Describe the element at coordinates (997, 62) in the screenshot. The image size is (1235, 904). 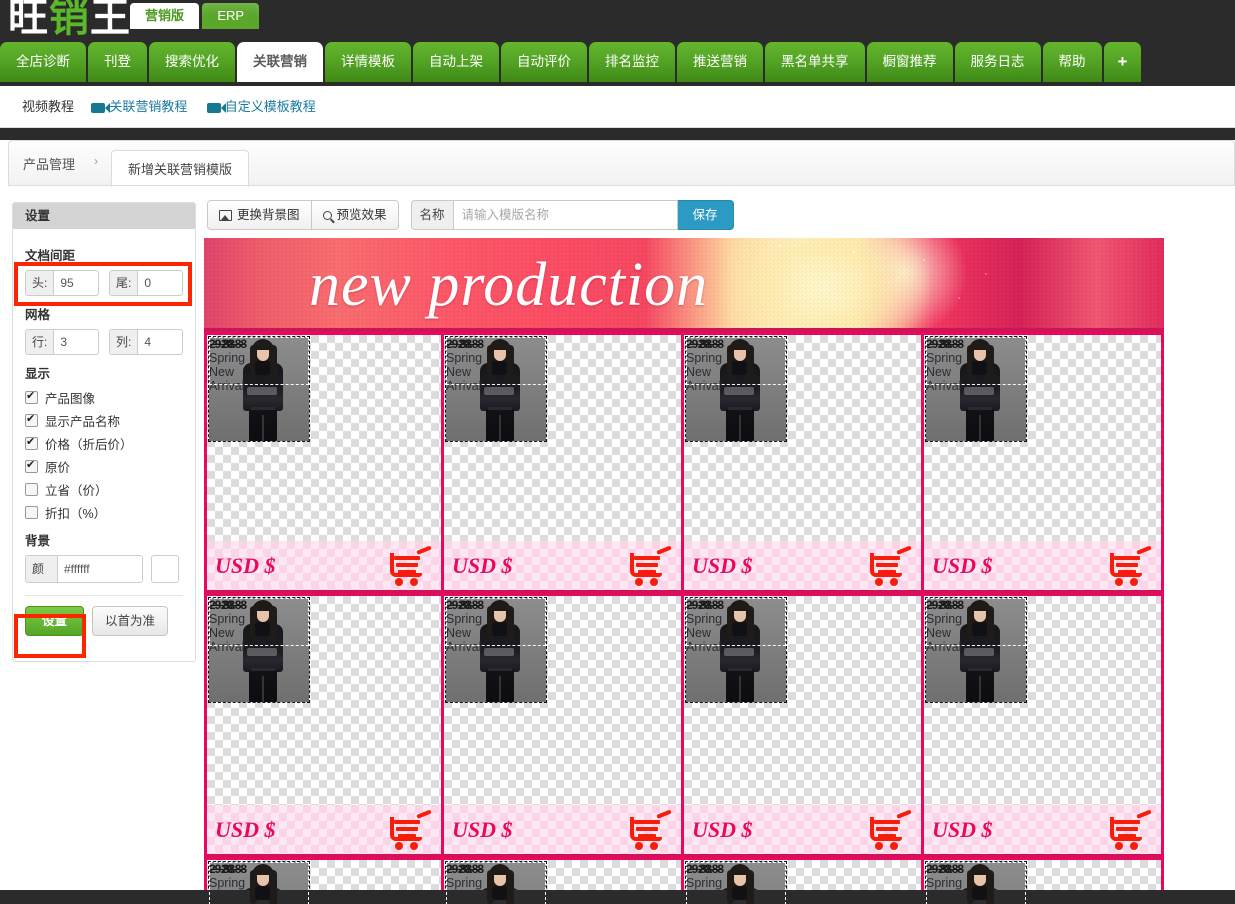
I see `nav-tab-服务日志: 服务日志` at that location.